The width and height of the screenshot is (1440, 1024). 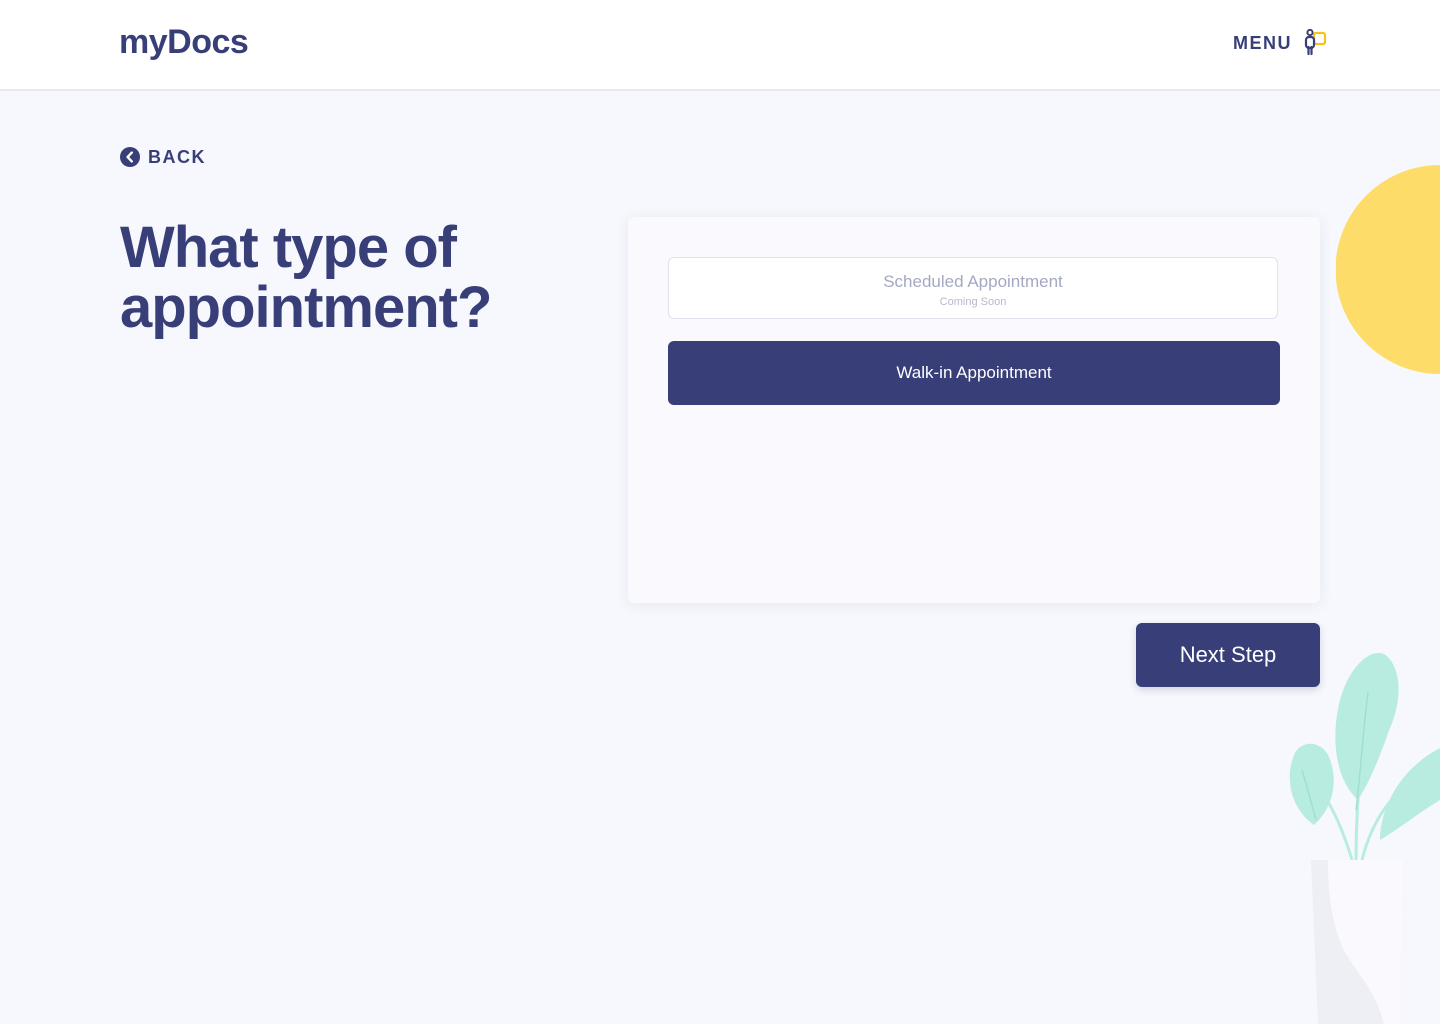 I want to click on menu-label: MENU, so click(x=1262, y=42).